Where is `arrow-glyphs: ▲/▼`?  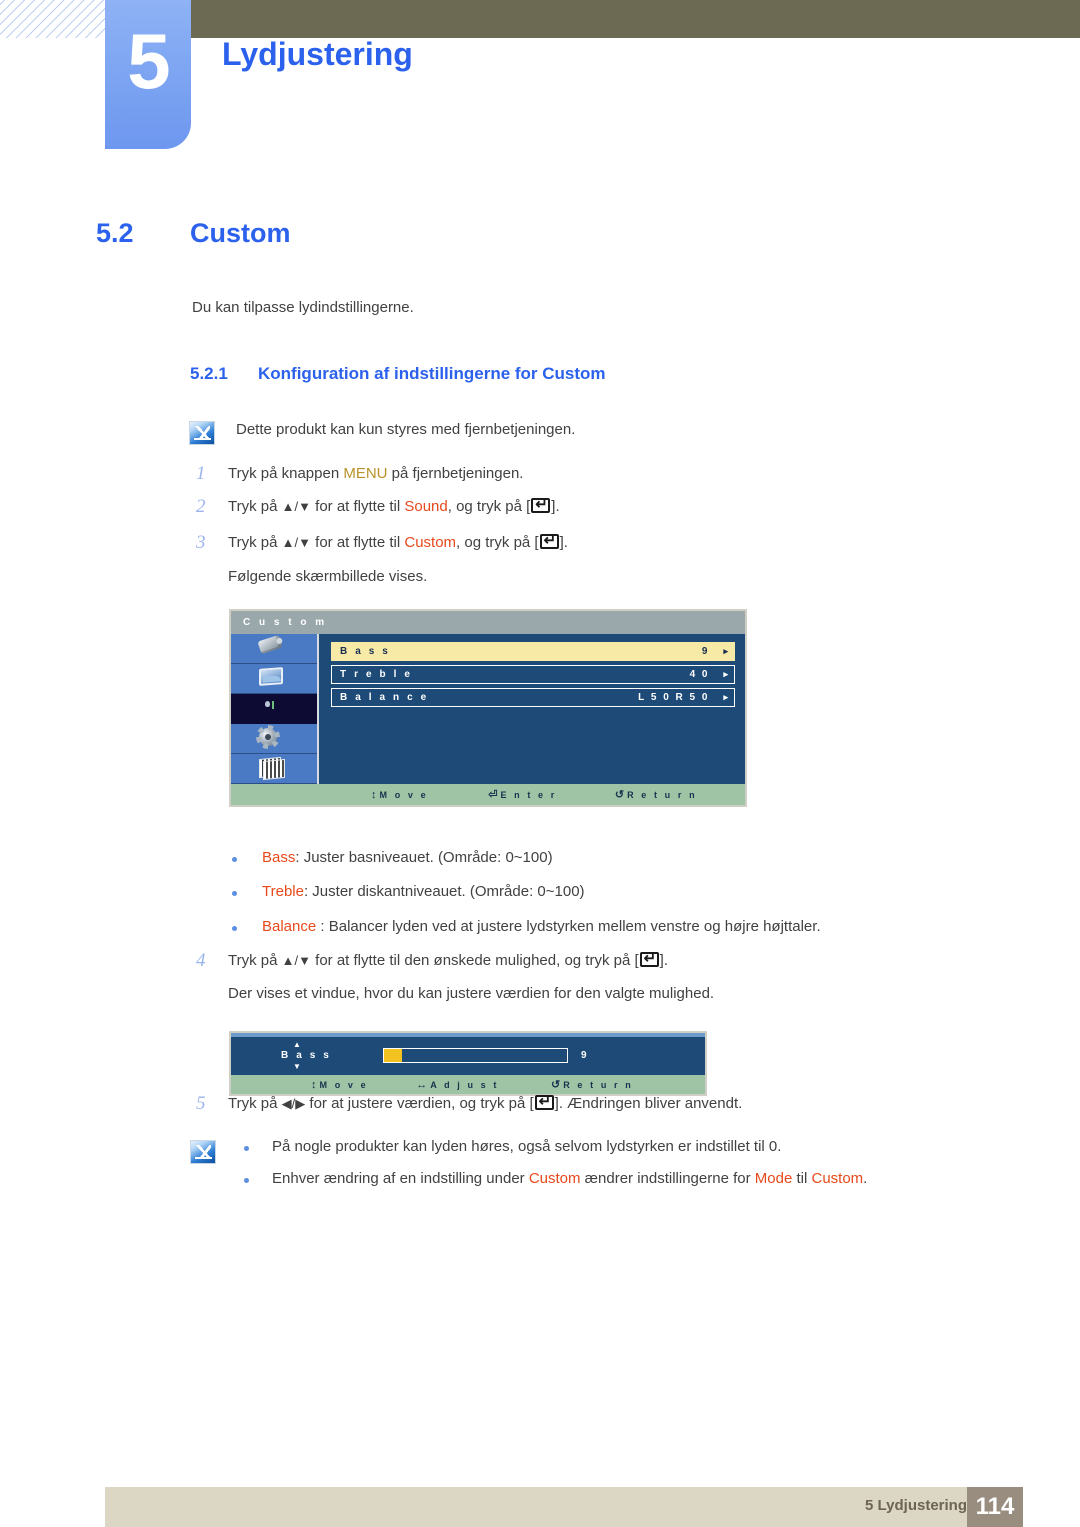
arrow-glyphs: ▲/▼ is located at coordinates (296, 542).